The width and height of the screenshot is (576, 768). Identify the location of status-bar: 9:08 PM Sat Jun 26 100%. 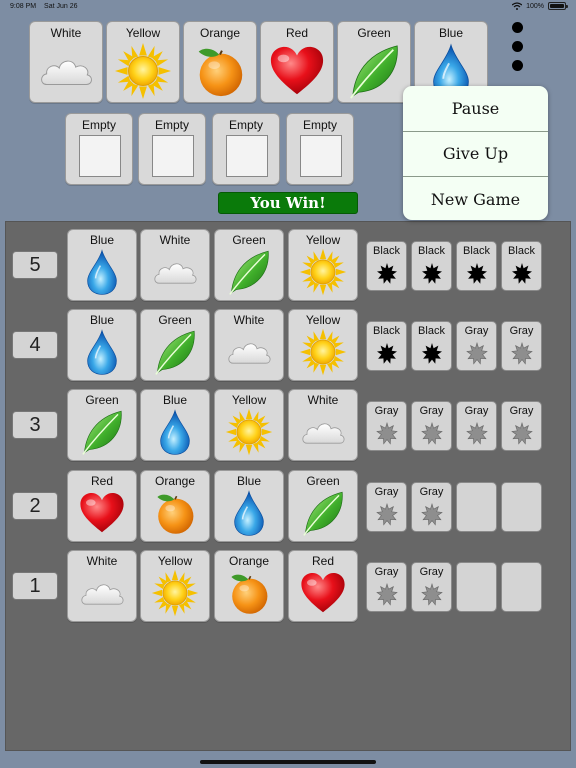
(288, 7).